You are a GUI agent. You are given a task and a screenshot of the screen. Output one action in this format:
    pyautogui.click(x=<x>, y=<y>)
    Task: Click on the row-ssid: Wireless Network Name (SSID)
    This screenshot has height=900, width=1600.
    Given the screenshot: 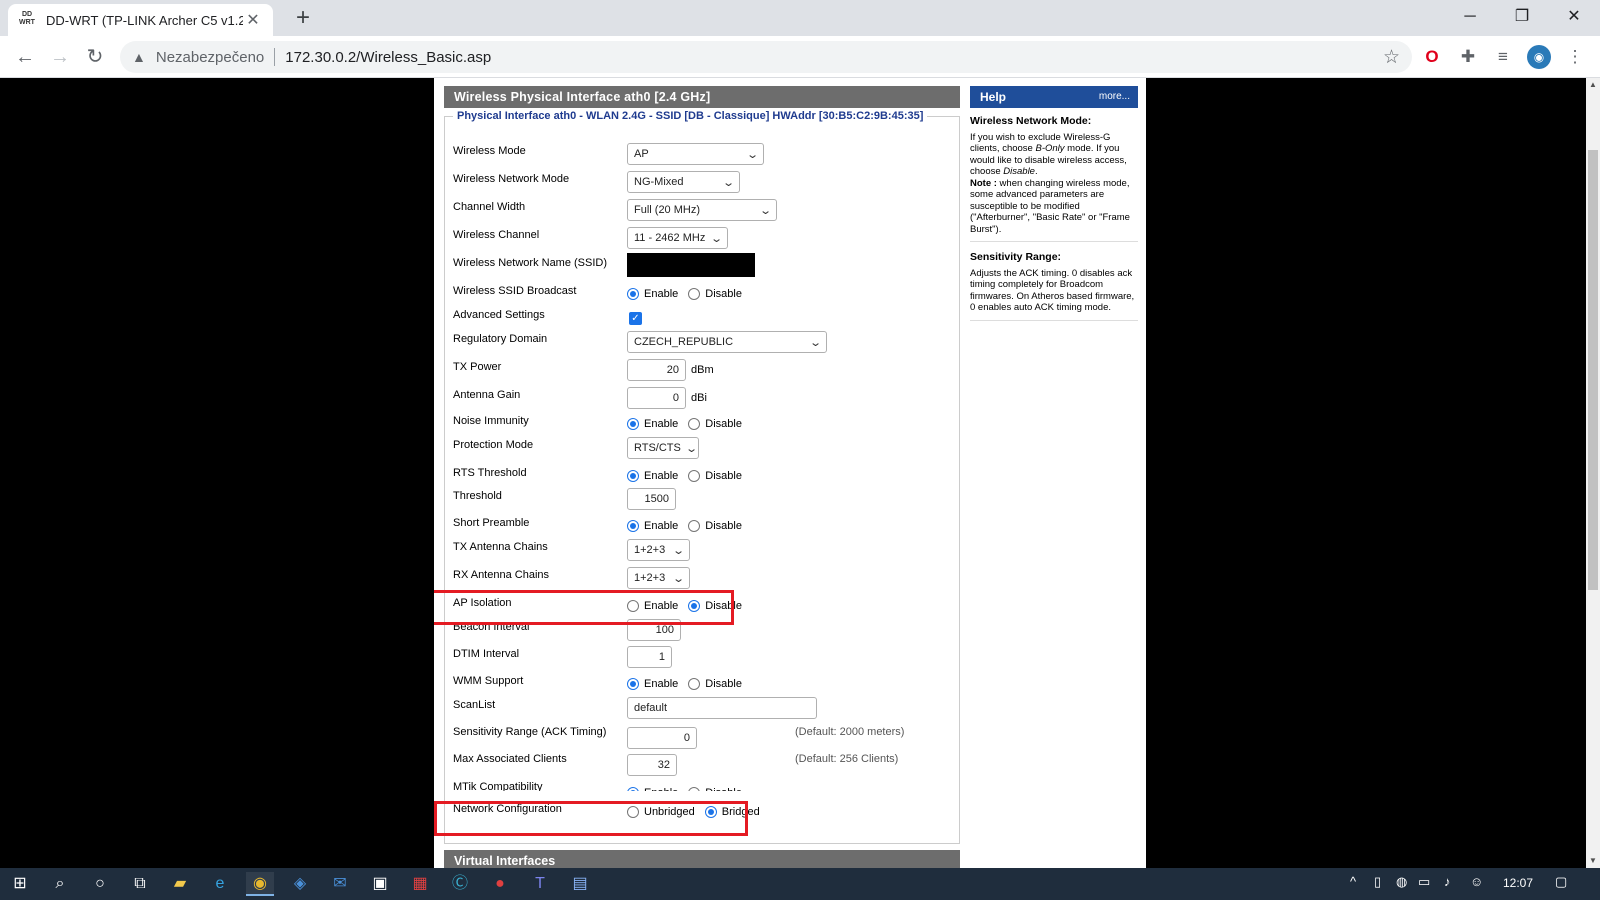 What is the action you would take?
    pyautogui.click(x=702, y=268)
    